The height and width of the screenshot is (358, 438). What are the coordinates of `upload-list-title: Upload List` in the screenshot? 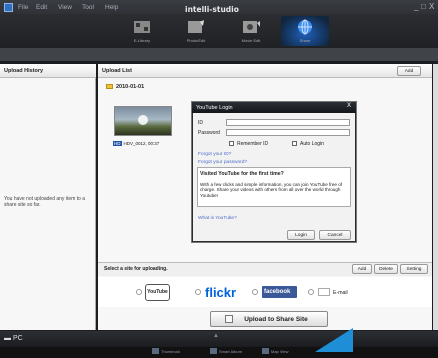 It's located at (265, 71).